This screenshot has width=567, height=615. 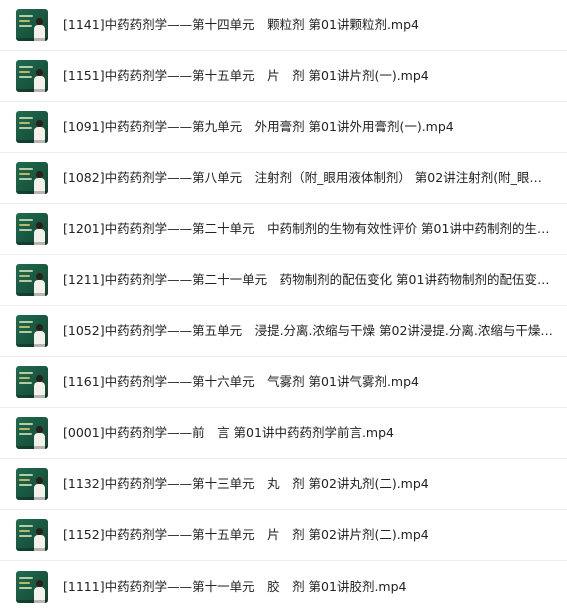 I want to click on file-row: [1161]中药药剂学——第十六单元 气雾剂 第01讲气雾剂.mp4, so click(x=283, y=382).